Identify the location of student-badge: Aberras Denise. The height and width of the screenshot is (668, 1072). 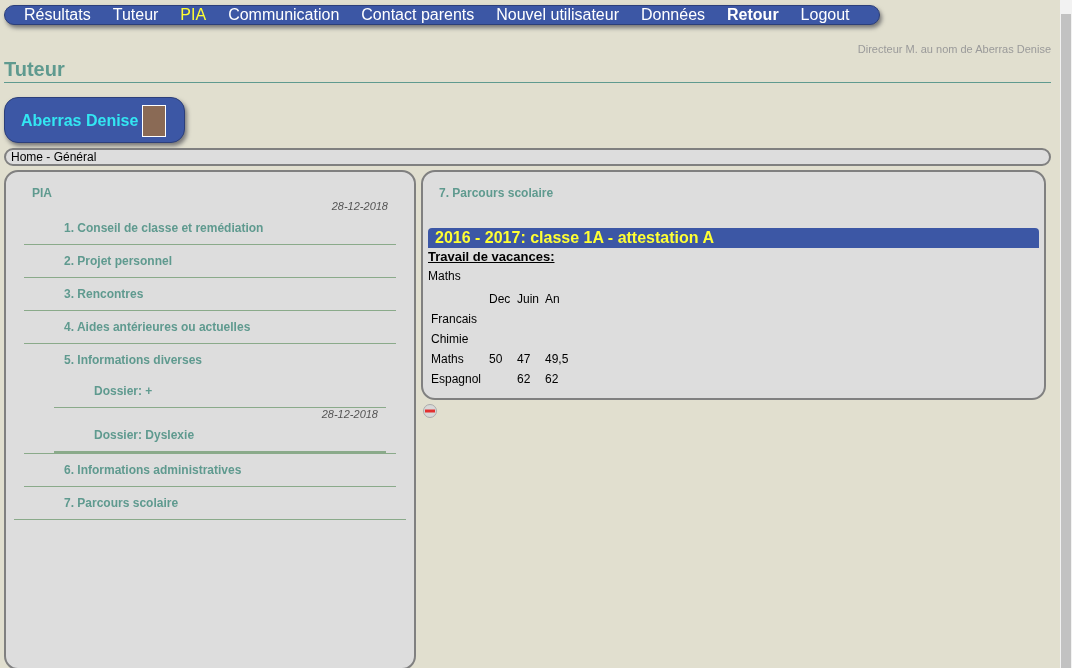
(95, 120).